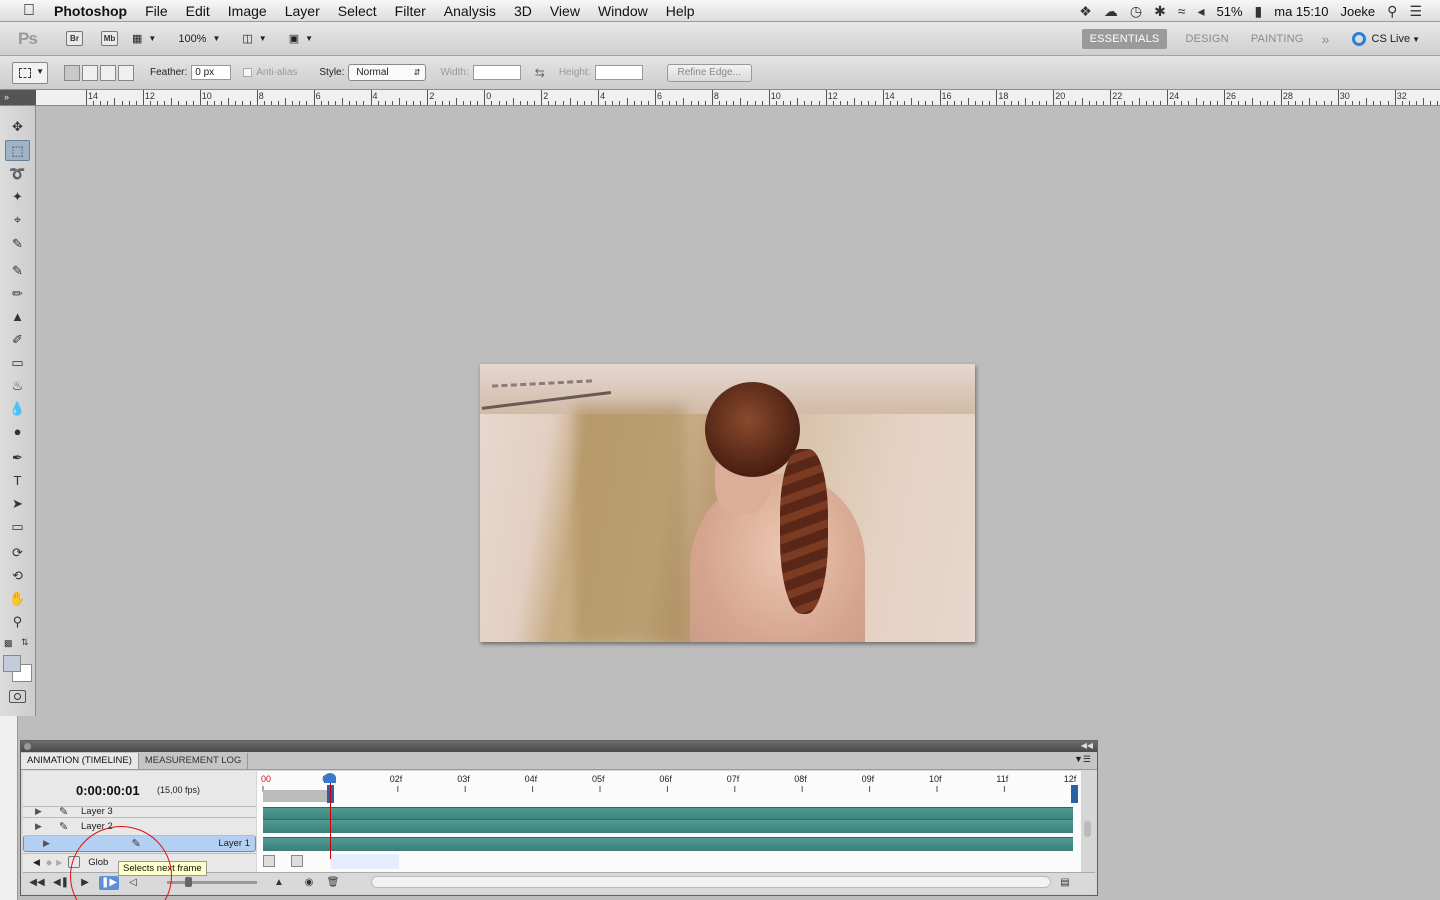  What do you see at coordinates (108, 72) in the screenshot?
I see `subtract-from-selection-button` at bounding box center [108, 72].